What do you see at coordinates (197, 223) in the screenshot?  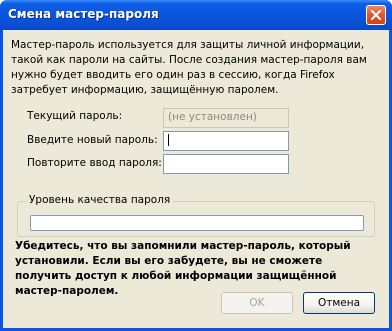 I see `password-quality-meter` at bounding box center [197, 223].